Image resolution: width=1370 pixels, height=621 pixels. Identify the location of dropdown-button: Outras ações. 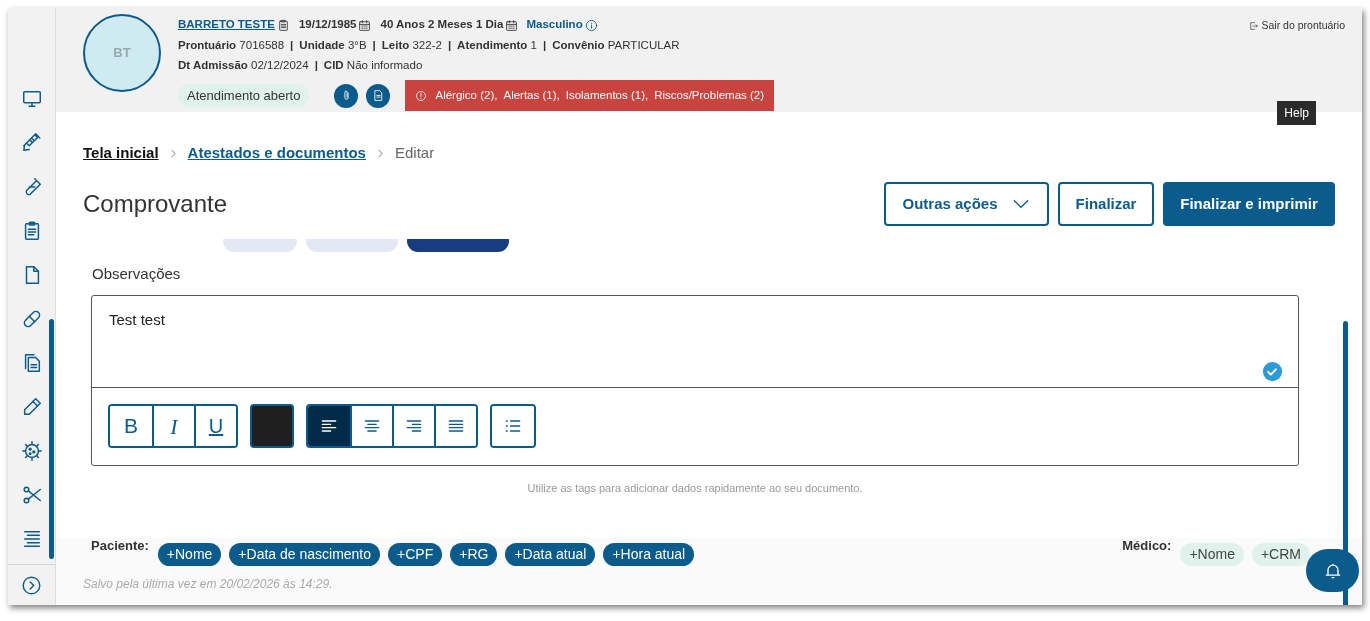
(966, 204).